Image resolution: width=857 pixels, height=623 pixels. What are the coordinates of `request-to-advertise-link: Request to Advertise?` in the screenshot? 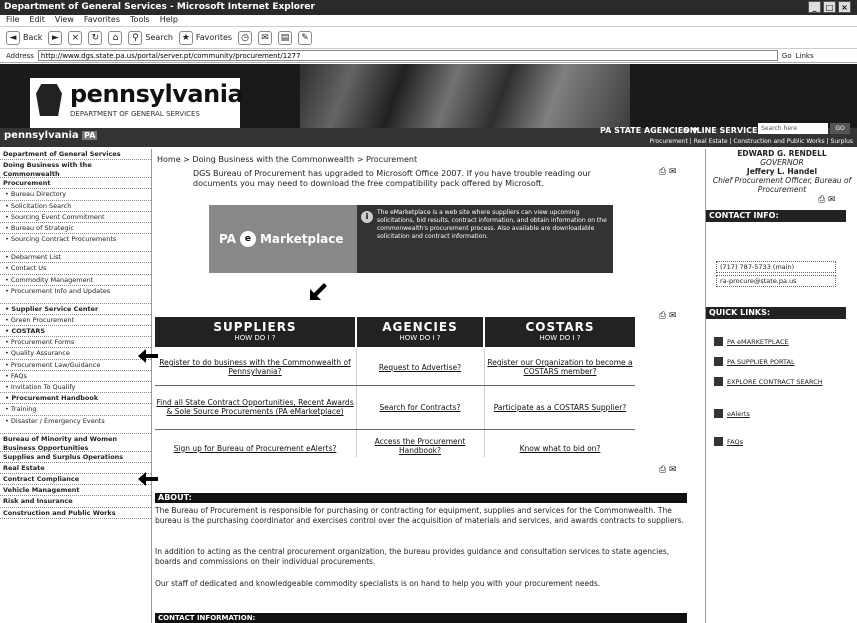 It's located at (420, 367).